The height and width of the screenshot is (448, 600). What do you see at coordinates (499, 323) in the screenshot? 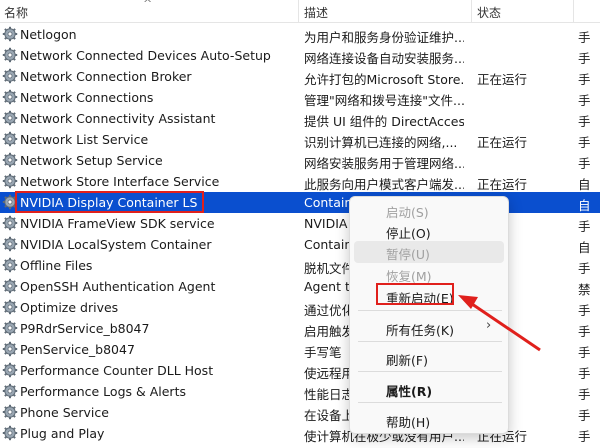
I see `annotation-arrow-icon` at bounding box center [499, 323].